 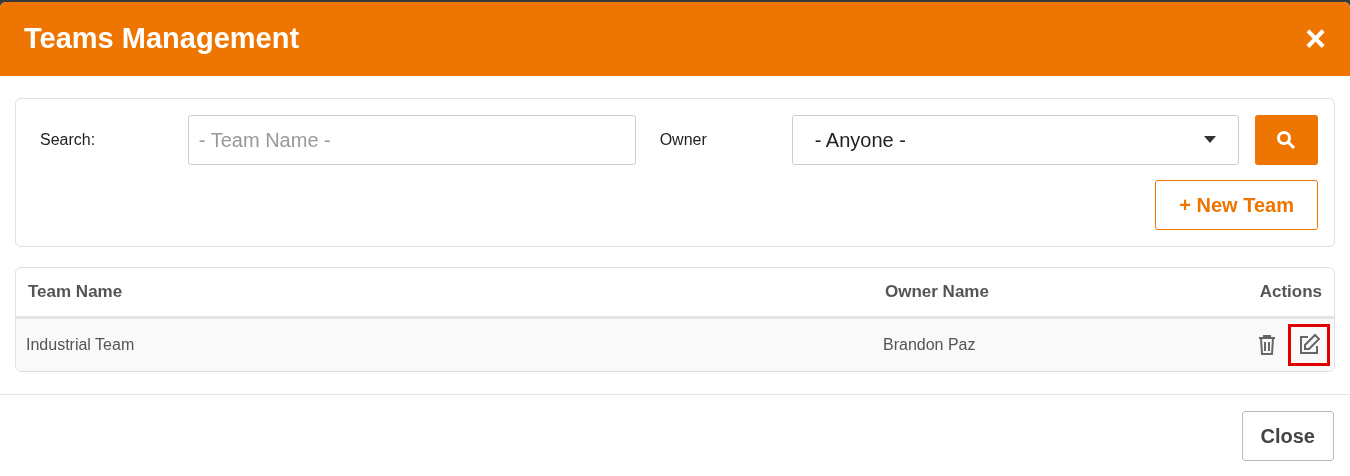 What do you see at coordinates (1209, 140) in the screenshot?
I see `caret-icon` at bounding box center [1209, 140].